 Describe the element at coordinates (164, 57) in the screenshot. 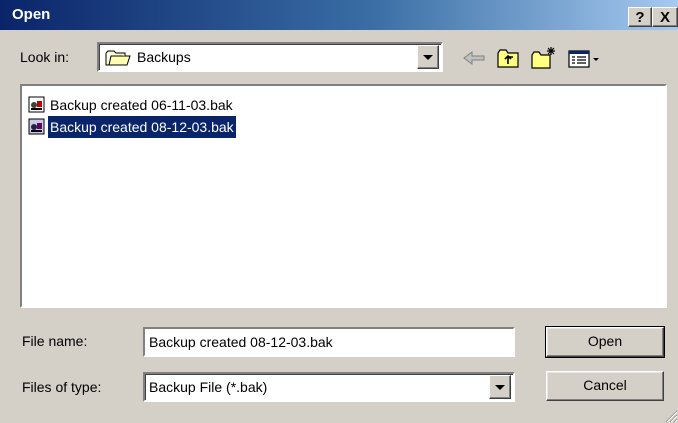

I see `look-in-value: Backups` at that location.